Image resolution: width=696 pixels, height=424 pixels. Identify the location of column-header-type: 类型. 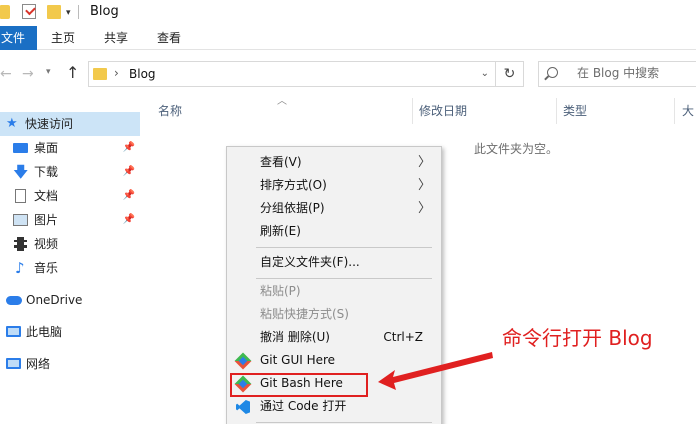
(575, 111).